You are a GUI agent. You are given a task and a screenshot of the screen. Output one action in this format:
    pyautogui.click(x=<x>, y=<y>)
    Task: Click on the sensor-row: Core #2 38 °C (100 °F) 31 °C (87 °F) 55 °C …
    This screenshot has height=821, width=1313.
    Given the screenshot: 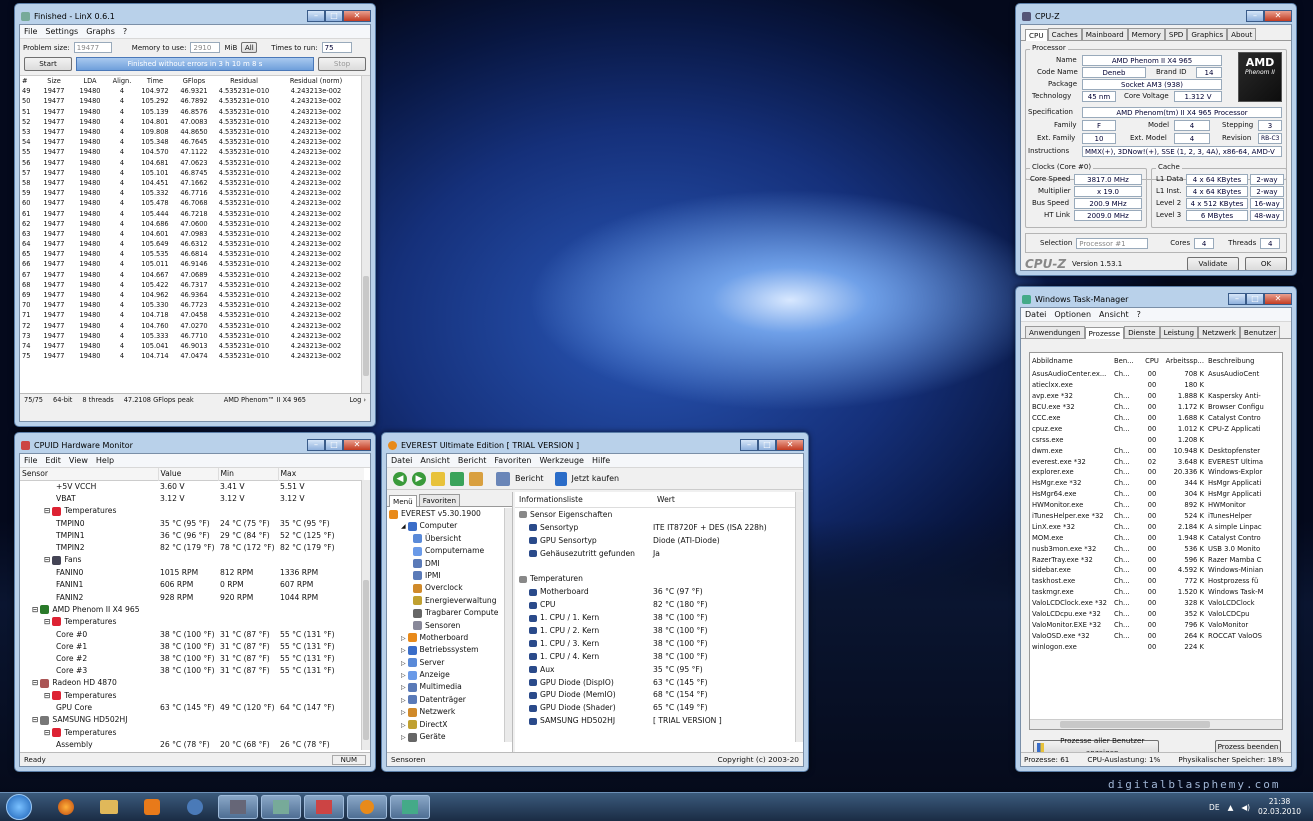 What is the action you would take?
    pyautogui.click(x=192, y=658)
    